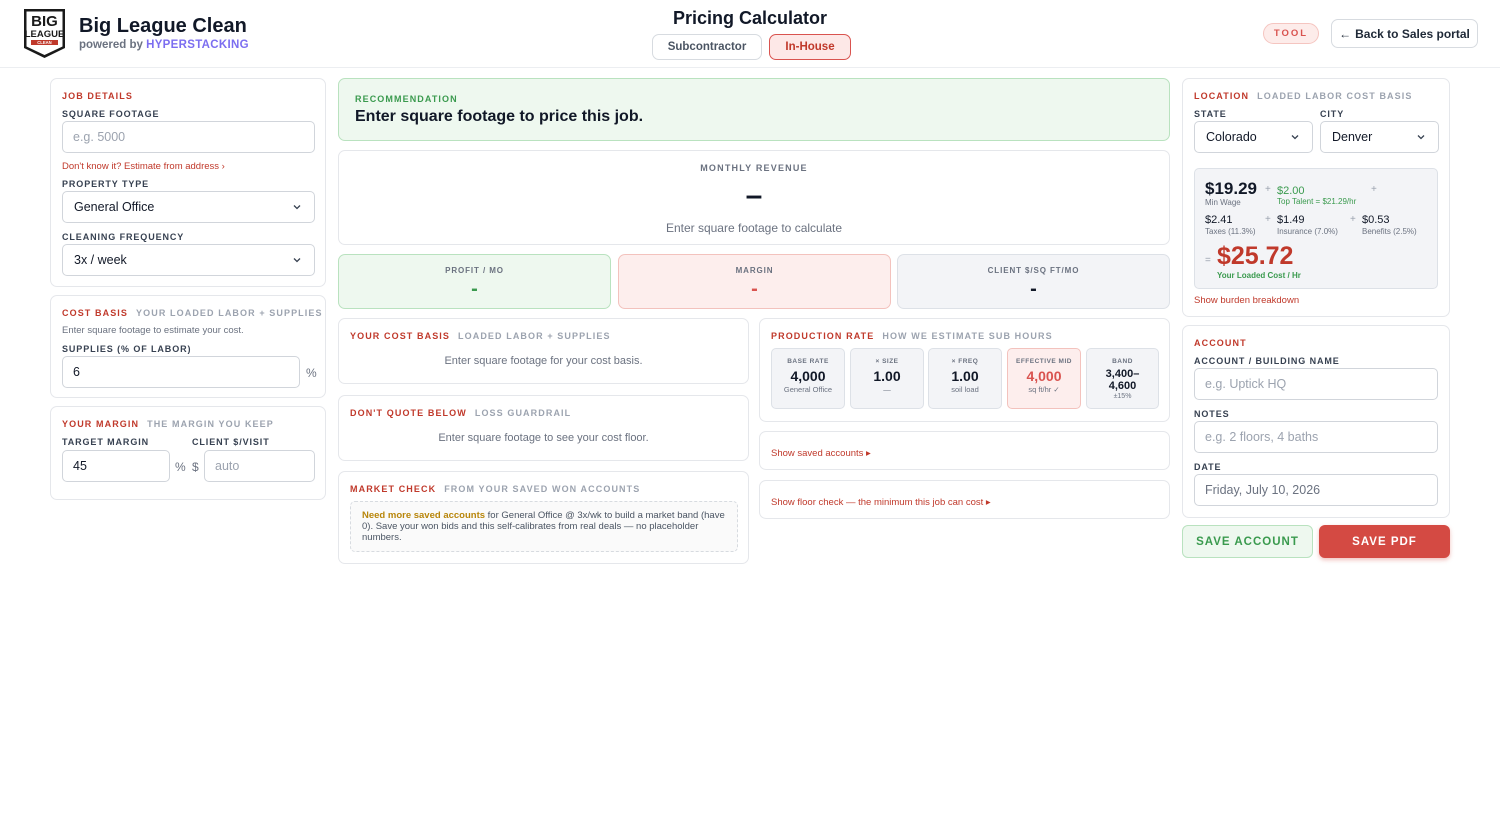 This screenshot has width=1500, height=835. Describe the element at coordinates (188, 137) in the screenshot. I see `square-footage-input` at that location.